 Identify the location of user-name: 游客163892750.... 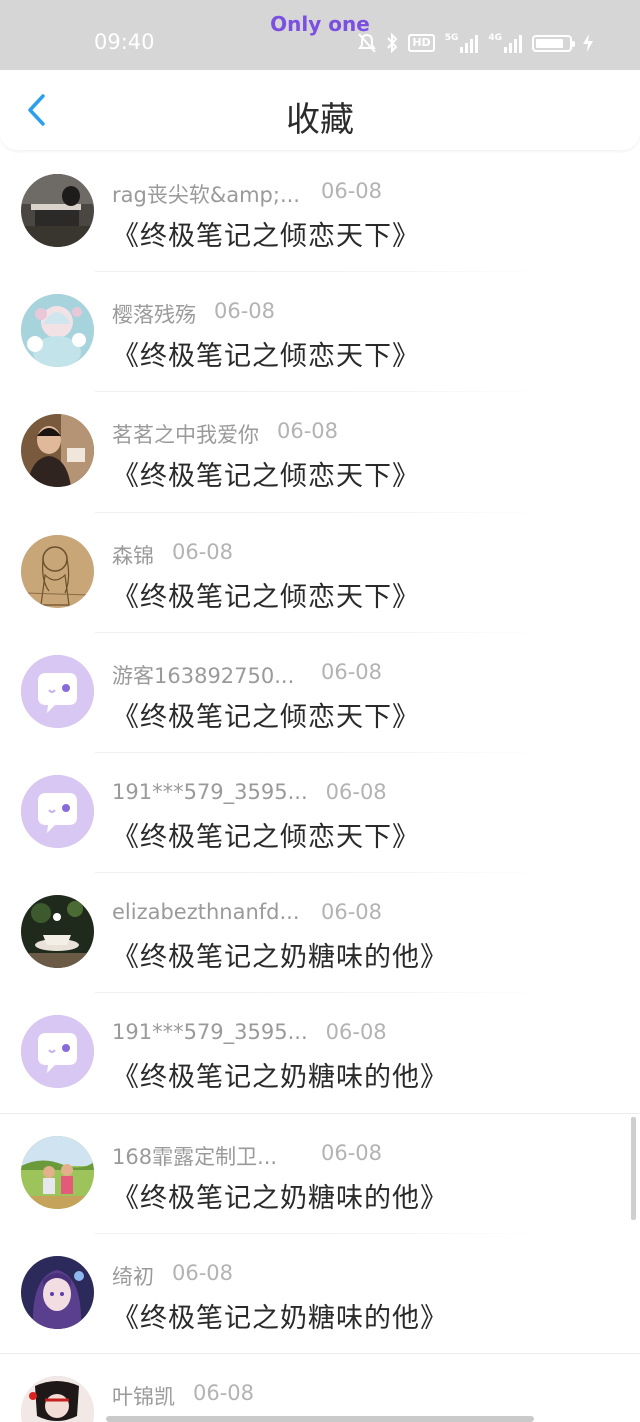
(203, 675).